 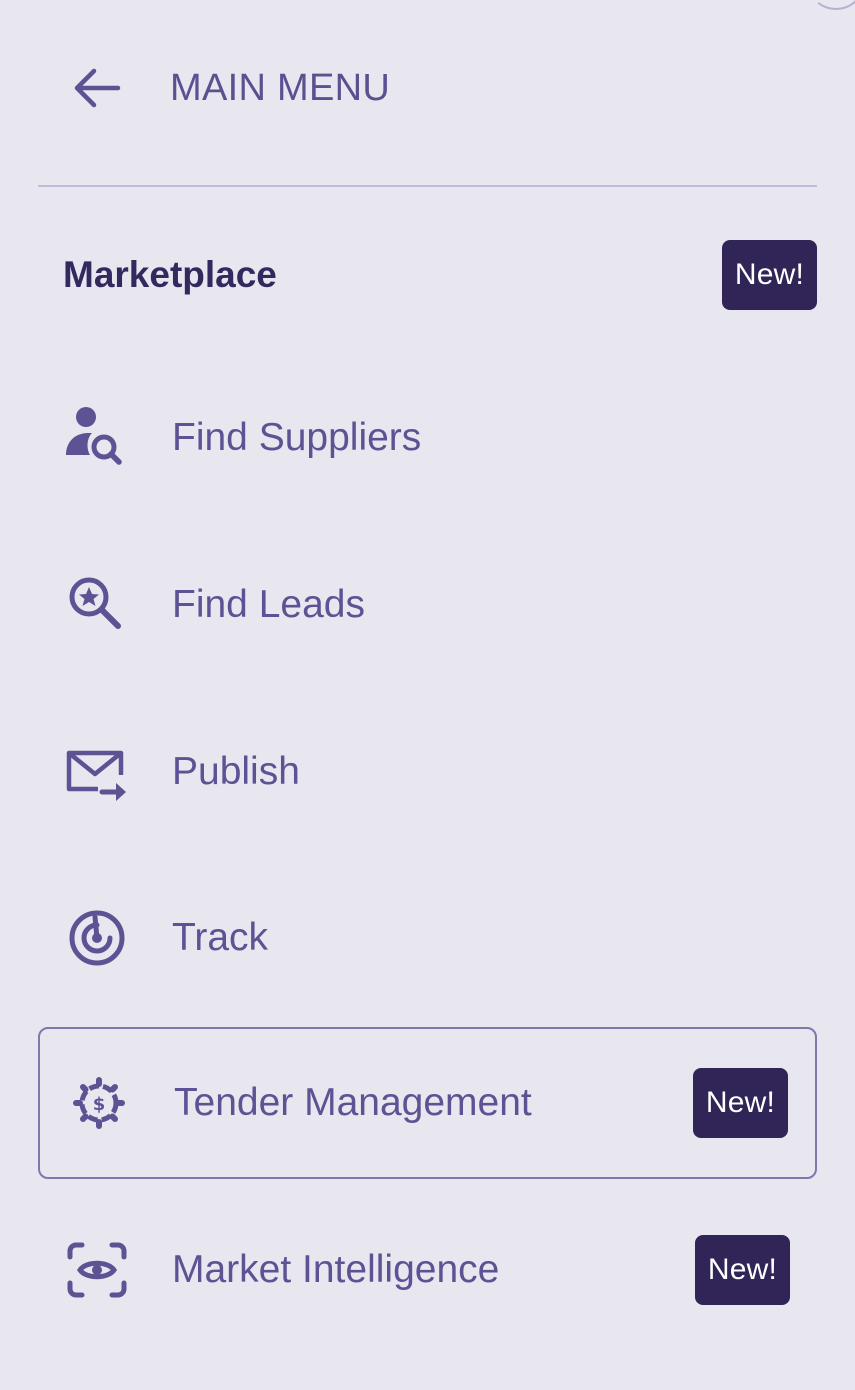 I want to click on back-to-main-menu: MAIN MENU, so click(x=230, y=88).